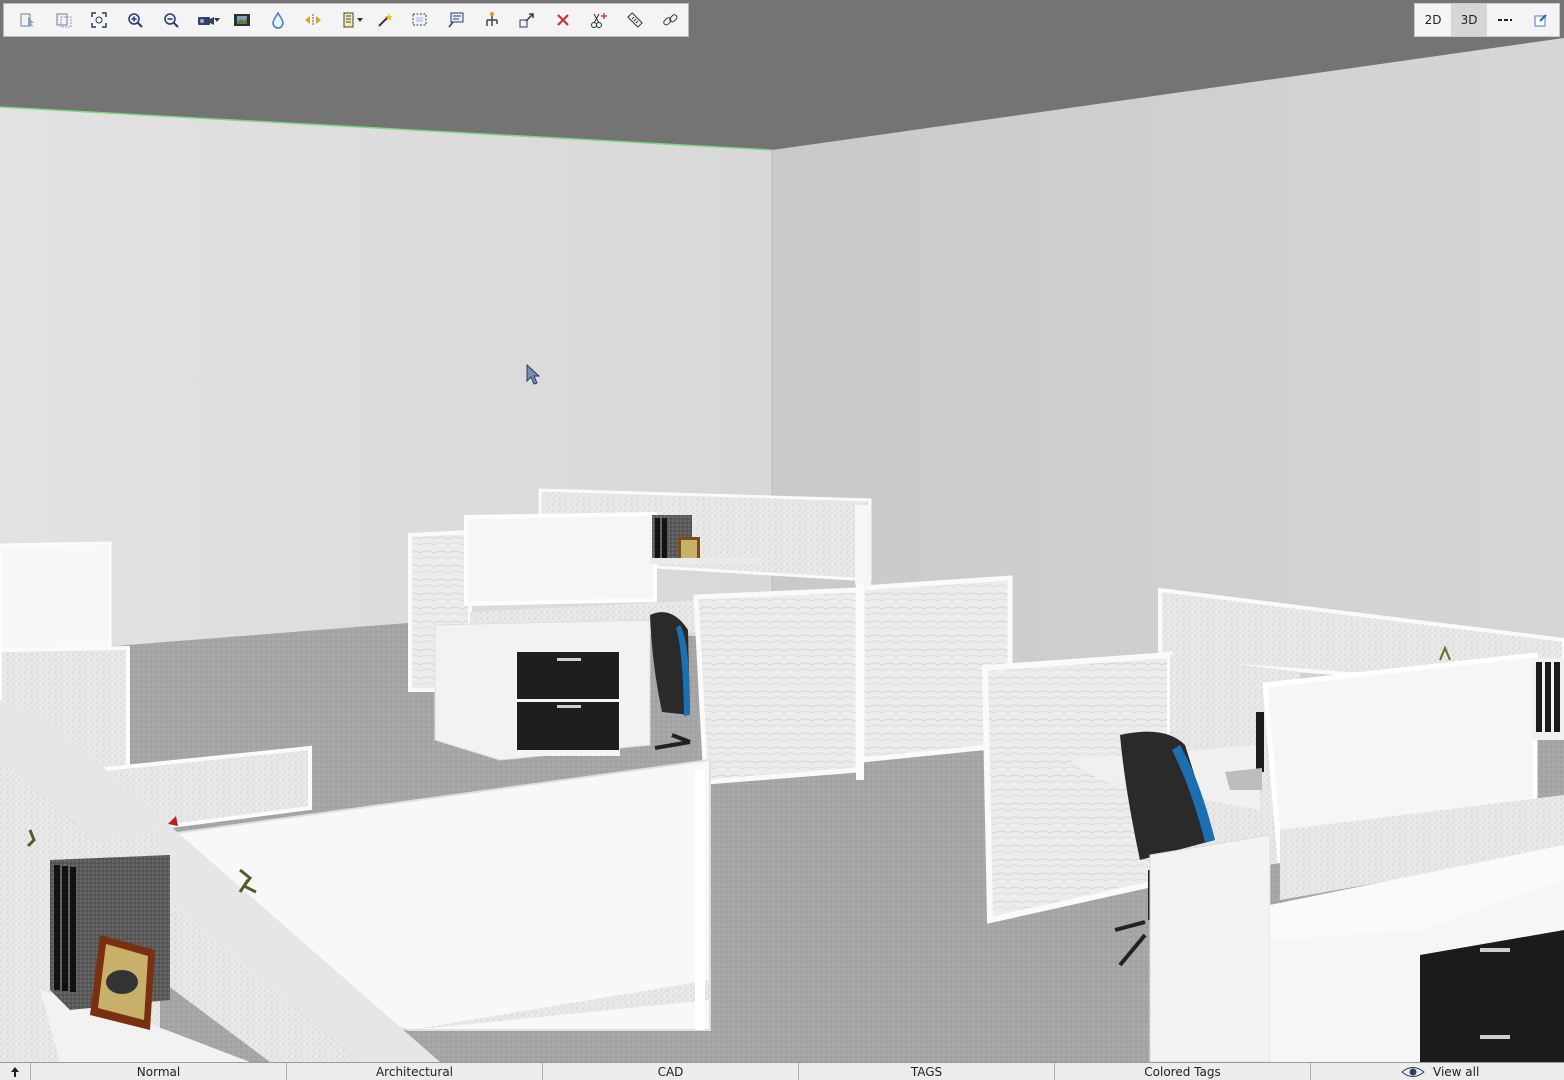 The height and width of the screenshot is (1080, 1564). I want to click on edit-icon, so click(1540, 20).